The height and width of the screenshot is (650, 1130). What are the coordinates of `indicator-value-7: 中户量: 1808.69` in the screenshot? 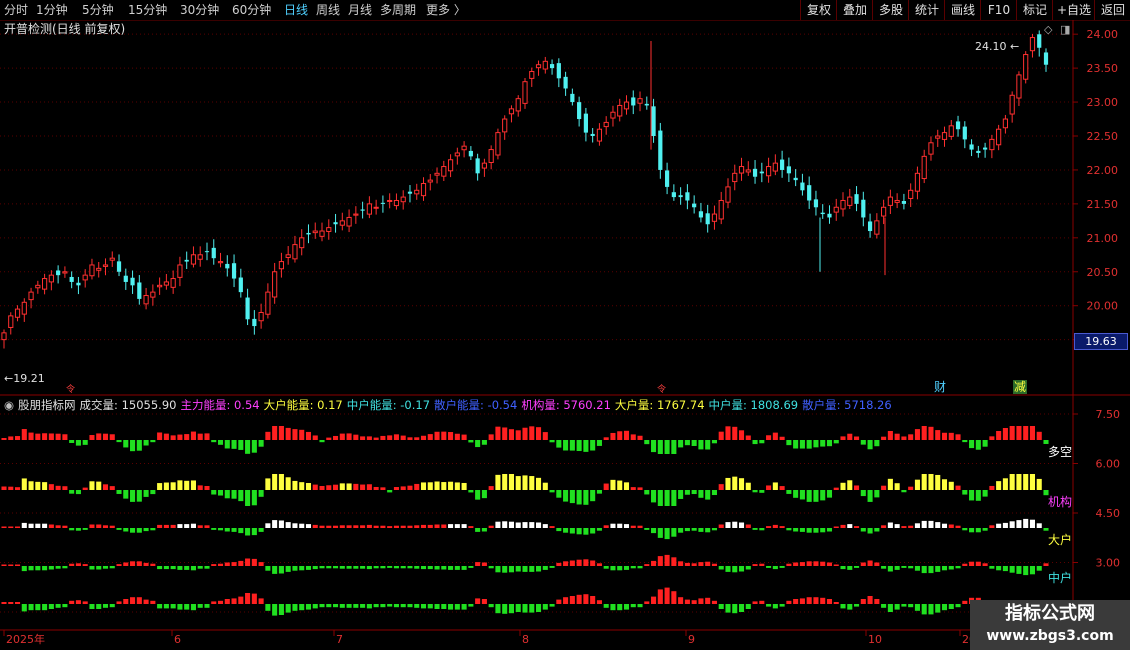 It's located at (753, 405).